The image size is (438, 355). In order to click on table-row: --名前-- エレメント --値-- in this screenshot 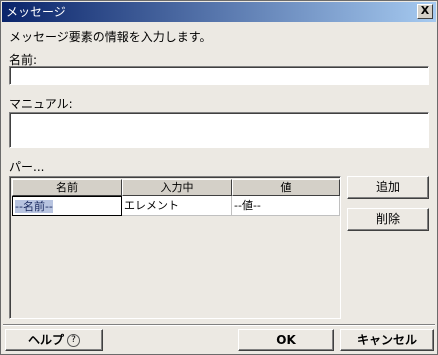, I will do `click(176, 206)`.